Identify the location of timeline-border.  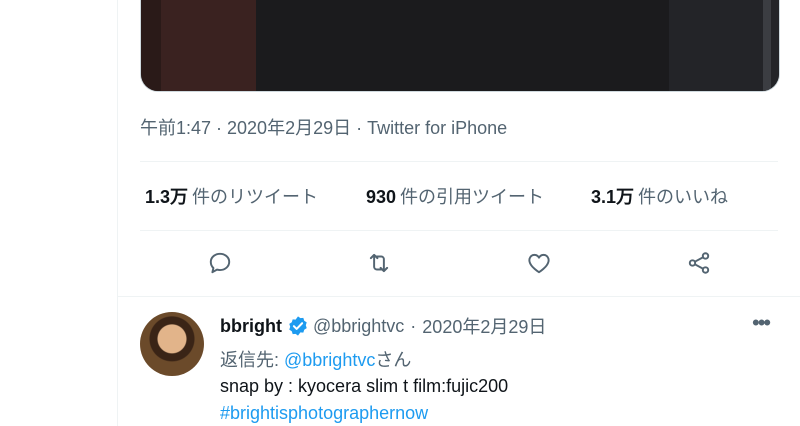
(117, 213).